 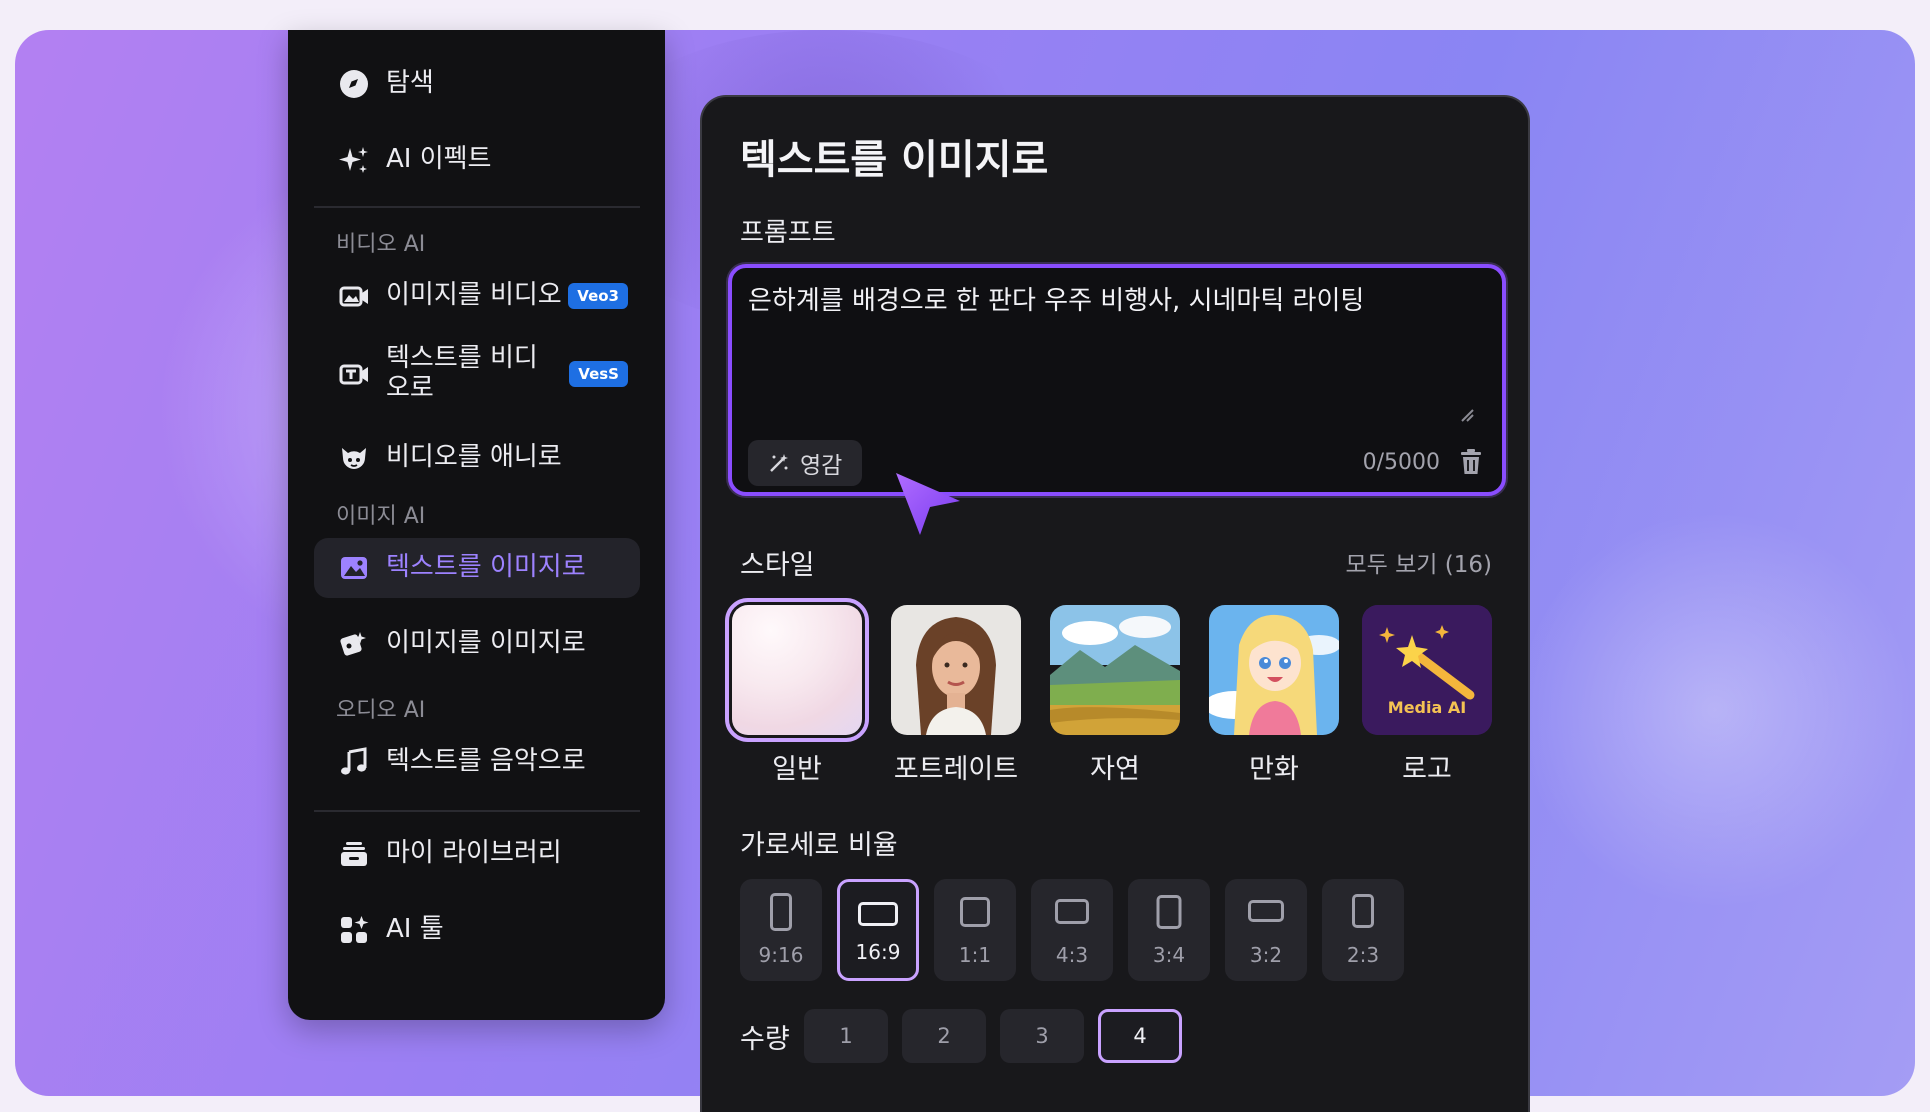 I want to click on ratio-label: 3:4, so click(x=1169, y=955).